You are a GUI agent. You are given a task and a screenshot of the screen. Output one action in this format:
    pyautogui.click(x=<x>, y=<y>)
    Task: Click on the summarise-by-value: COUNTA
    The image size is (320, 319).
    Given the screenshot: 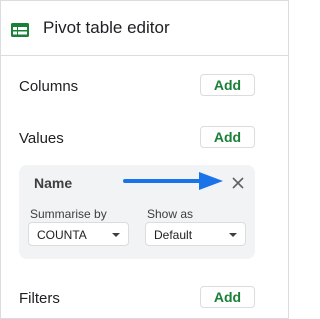 What is the action you would take?
    pyautogui.click(x=62, y=235)
    